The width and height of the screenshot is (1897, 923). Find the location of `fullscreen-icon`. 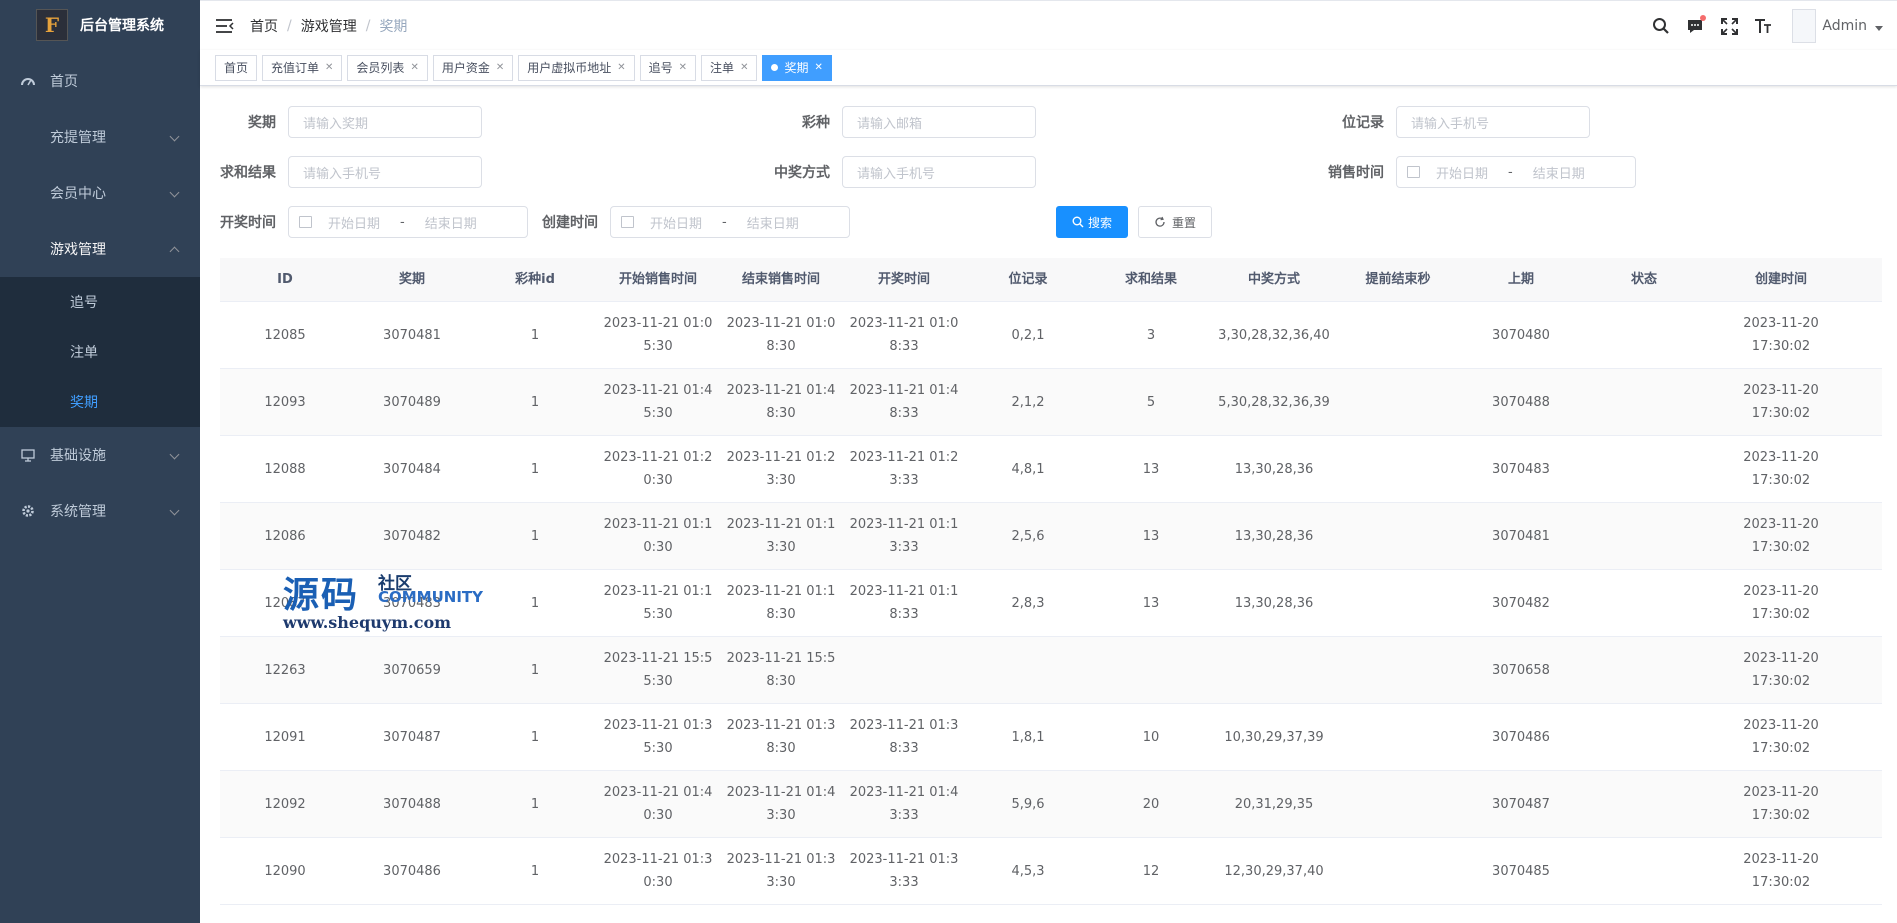

fullscreen-icon is located at coordinates (1729, 26).